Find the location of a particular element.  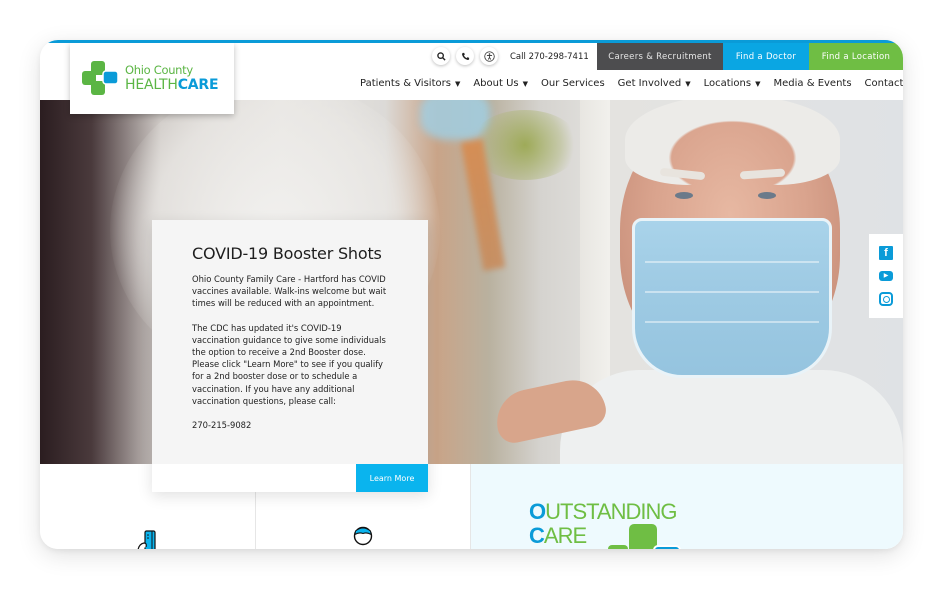

nav-label: Get Involved is located at coordinates (649, 83).